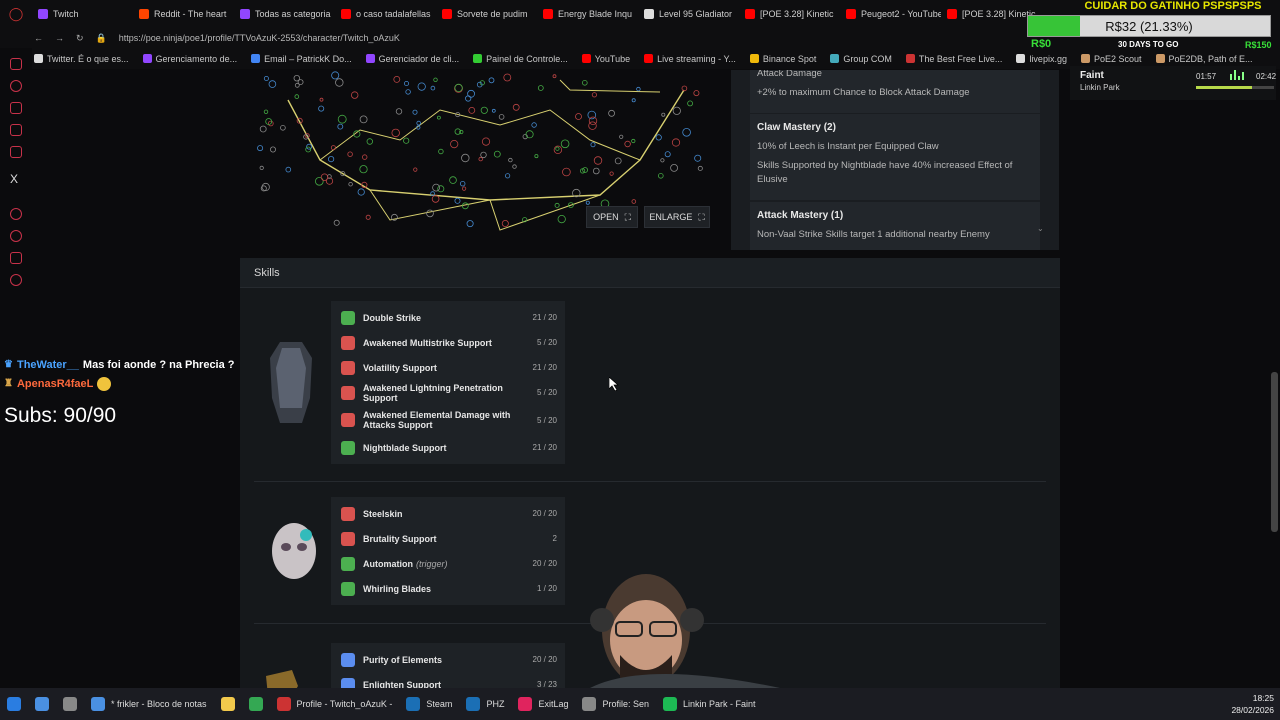 The height and width of the screenshot is (720, 1280). Describe the element at coordinates (709, 704) in the screenshot. I see `taskbar-item: Linkin Park - Faint` at that location.